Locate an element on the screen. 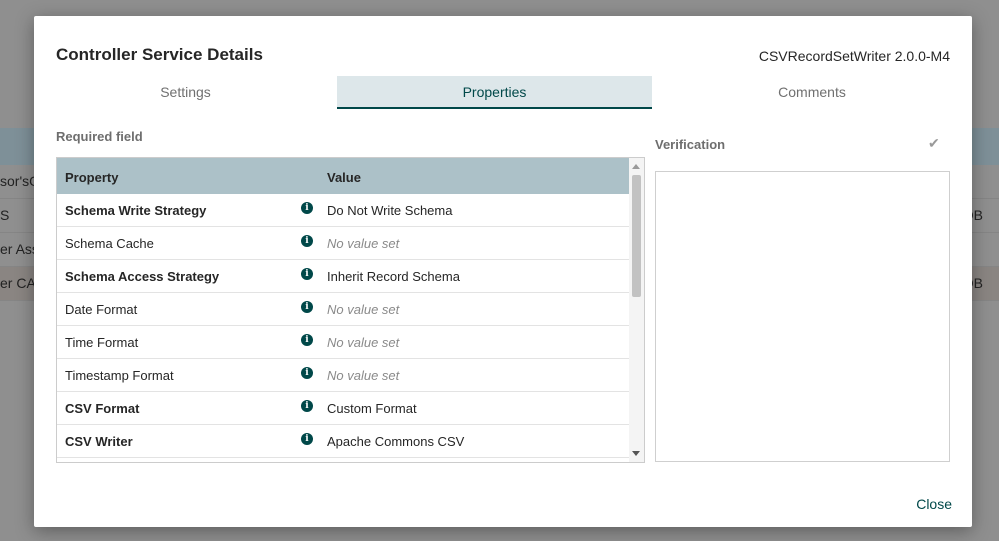 The height and width of the screenshot is (541, 999). tab-bar: Settings Properties Comments is located at coordinates (503, 93).